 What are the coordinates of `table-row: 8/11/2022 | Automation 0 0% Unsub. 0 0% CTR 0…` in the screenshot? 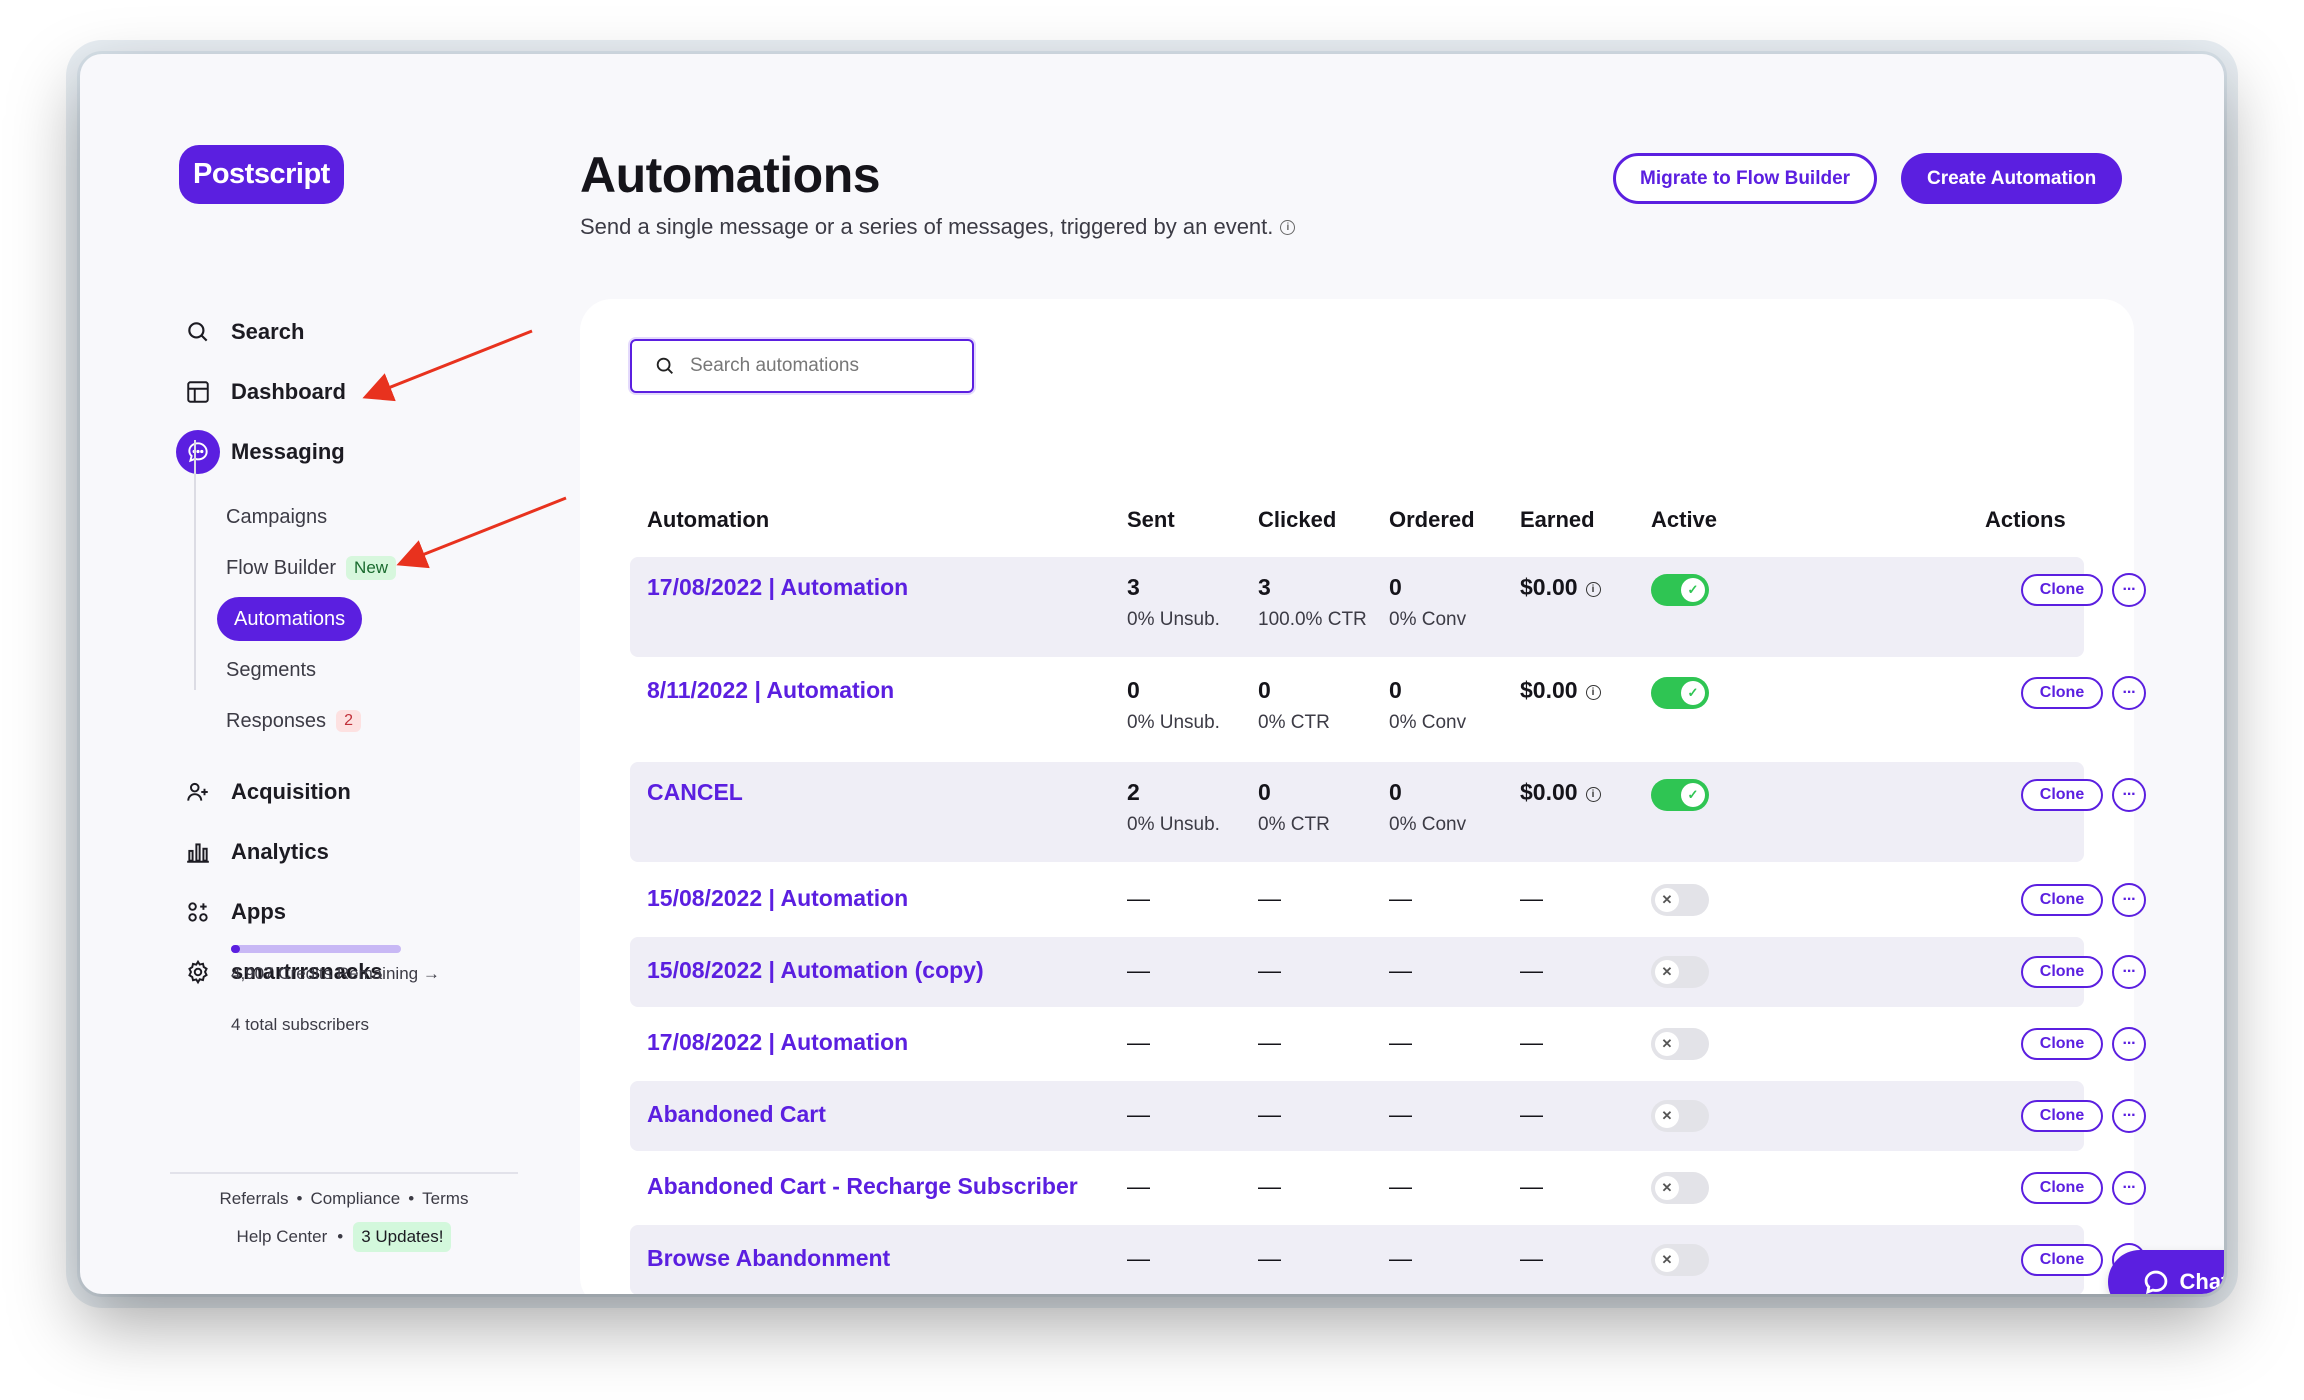 It's located at (1388, 710).